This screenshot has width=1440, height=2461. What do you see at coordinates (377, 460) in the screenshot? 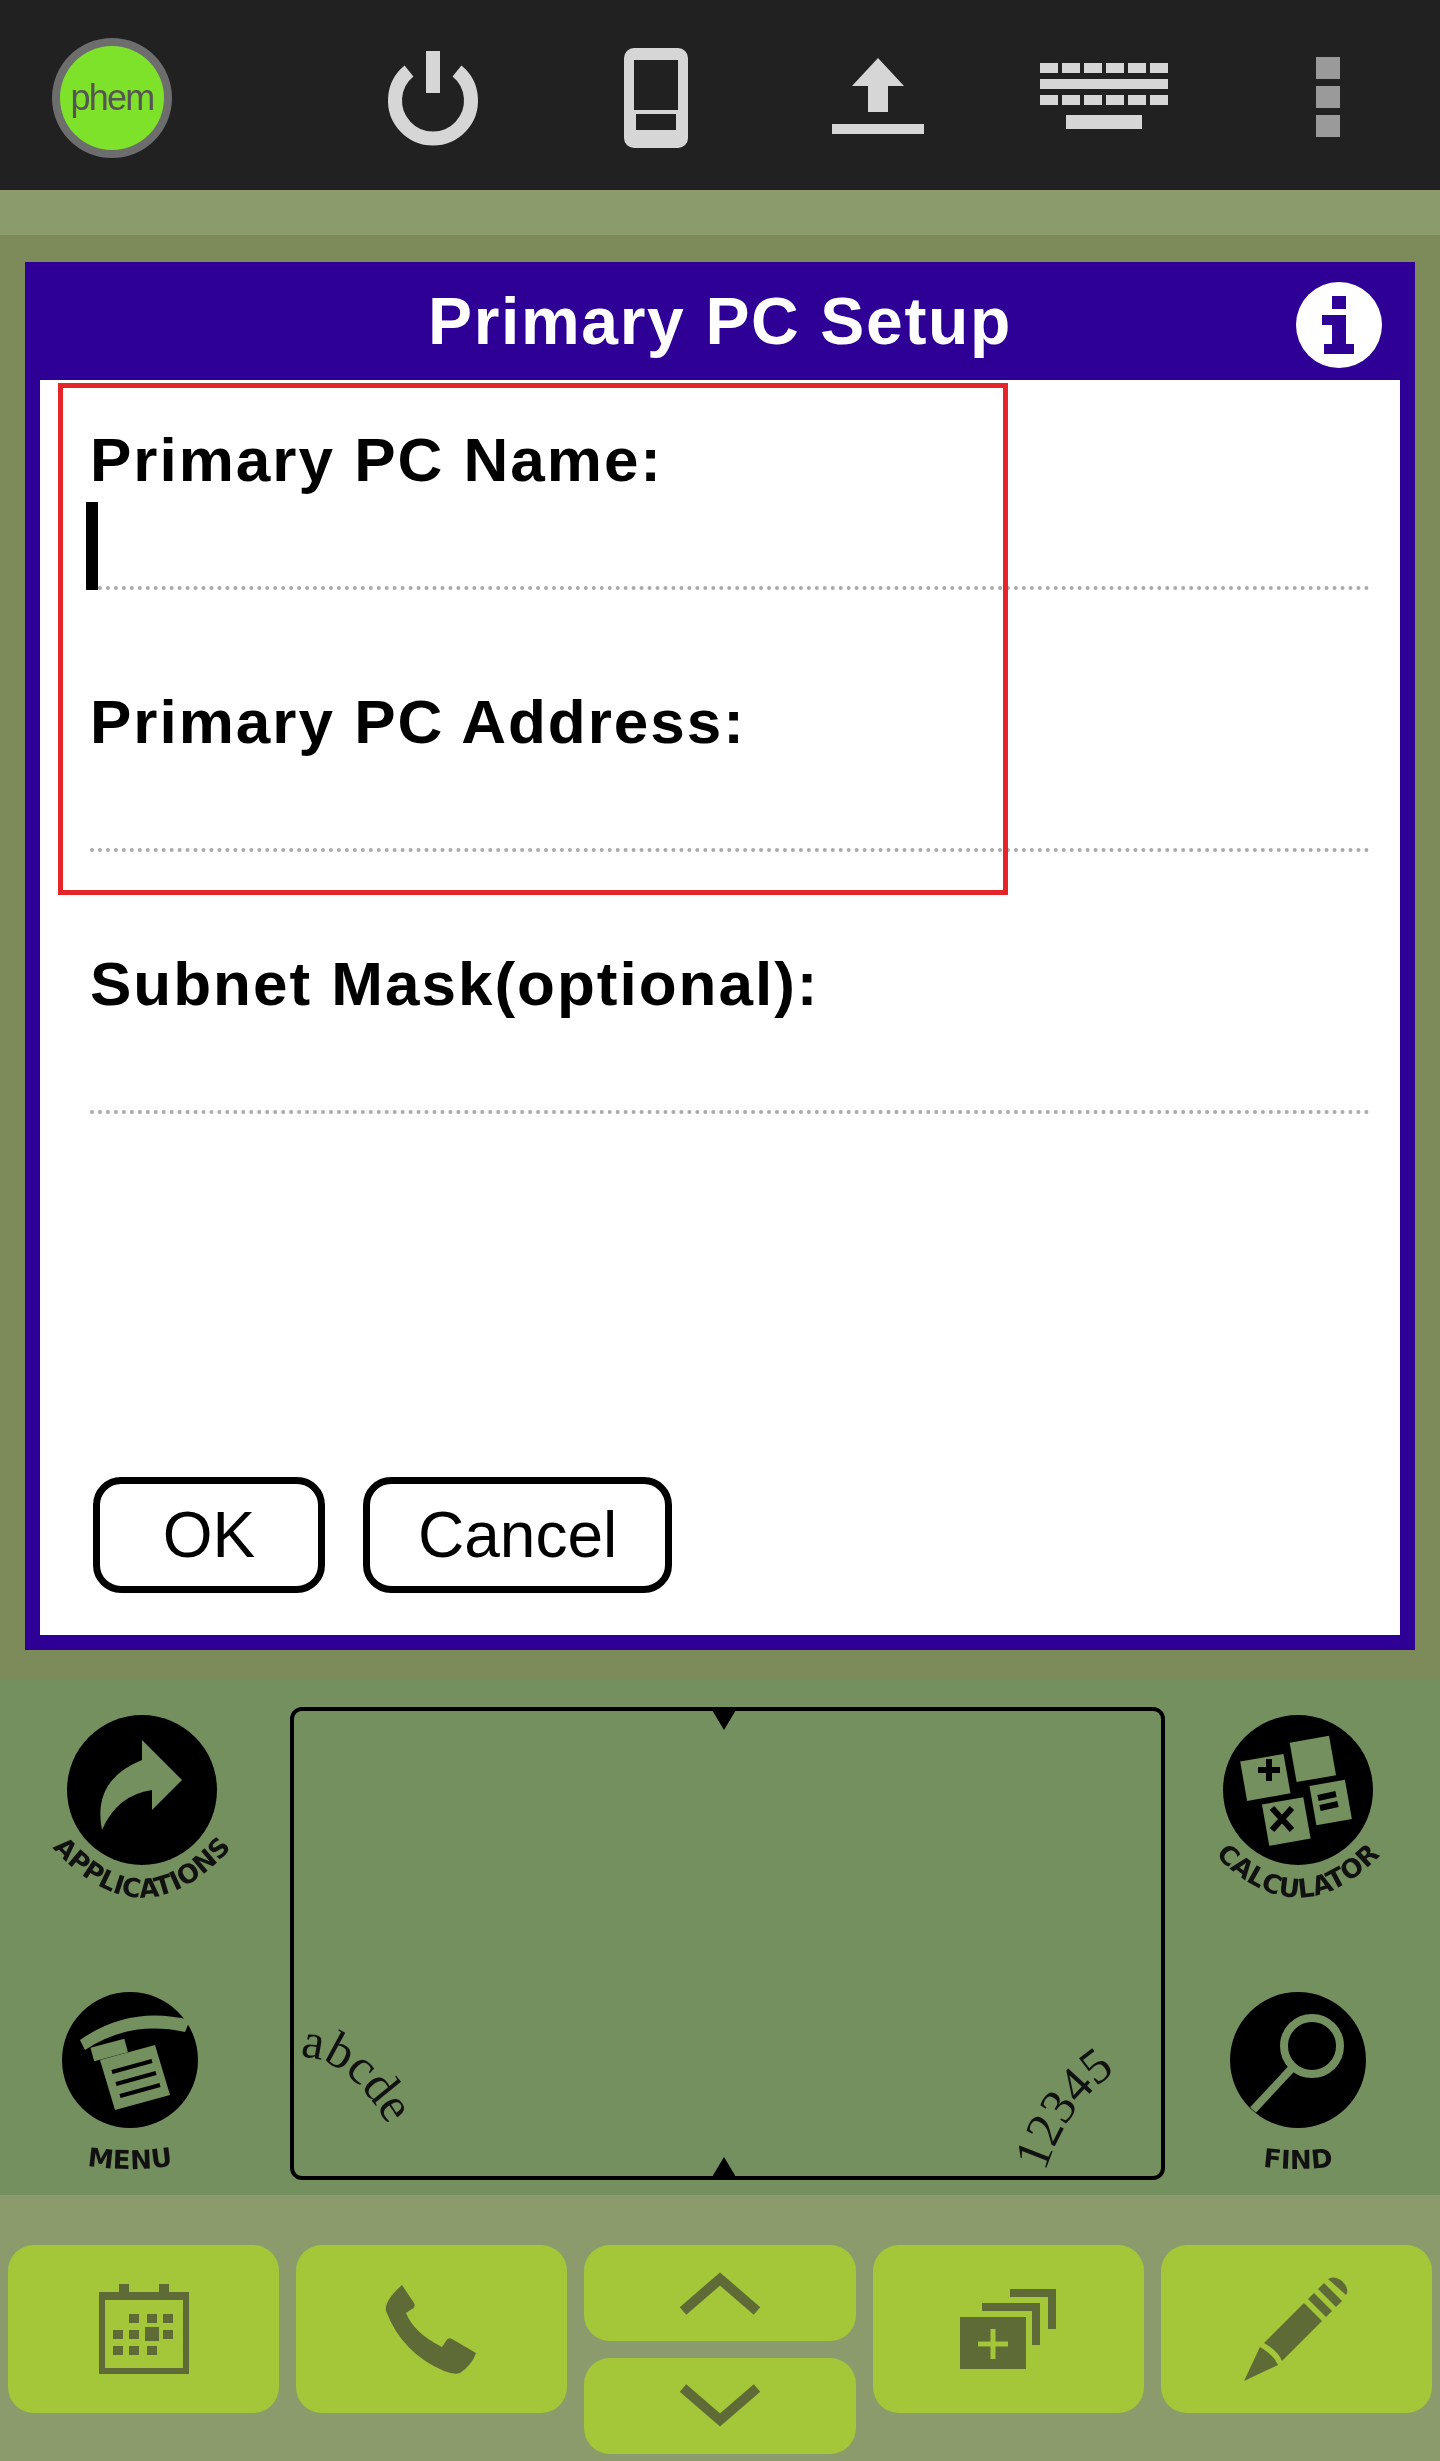
I see `field-label: Primary PC Name:` at bounding box center [377, 460].